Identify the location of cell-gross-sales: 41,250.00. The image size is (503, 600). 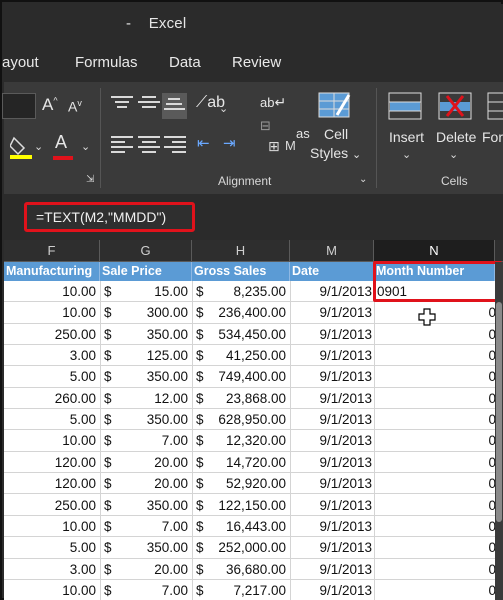
(239, 355).